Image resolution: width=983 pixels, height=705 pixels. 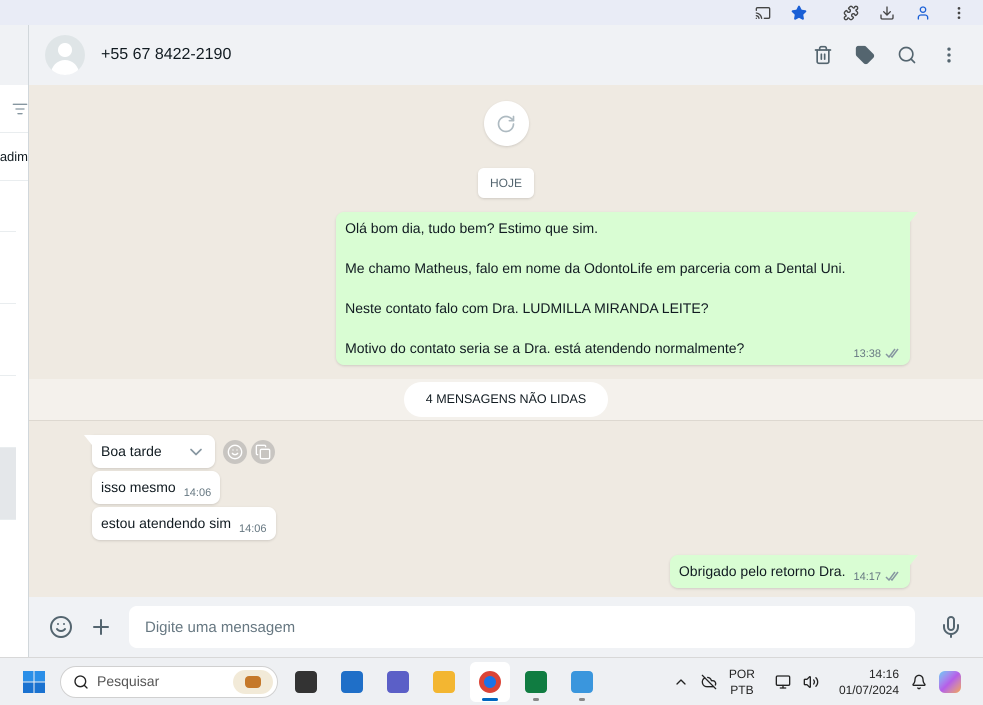 What do you see at coordinates (865, 55) in the screenshot?
I see `tag-icon` at bounding box center [865, 55].